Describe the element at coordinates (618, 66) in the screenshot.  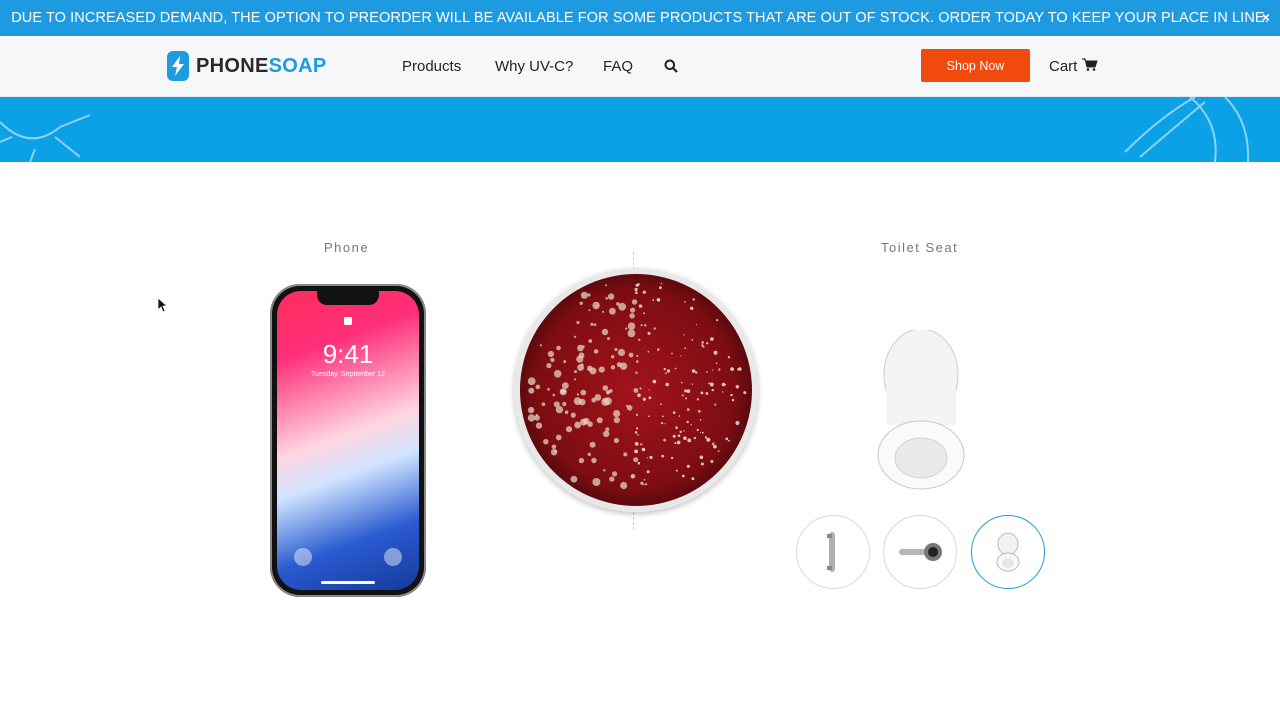
I see `nav-faq: FAQ` at that location.